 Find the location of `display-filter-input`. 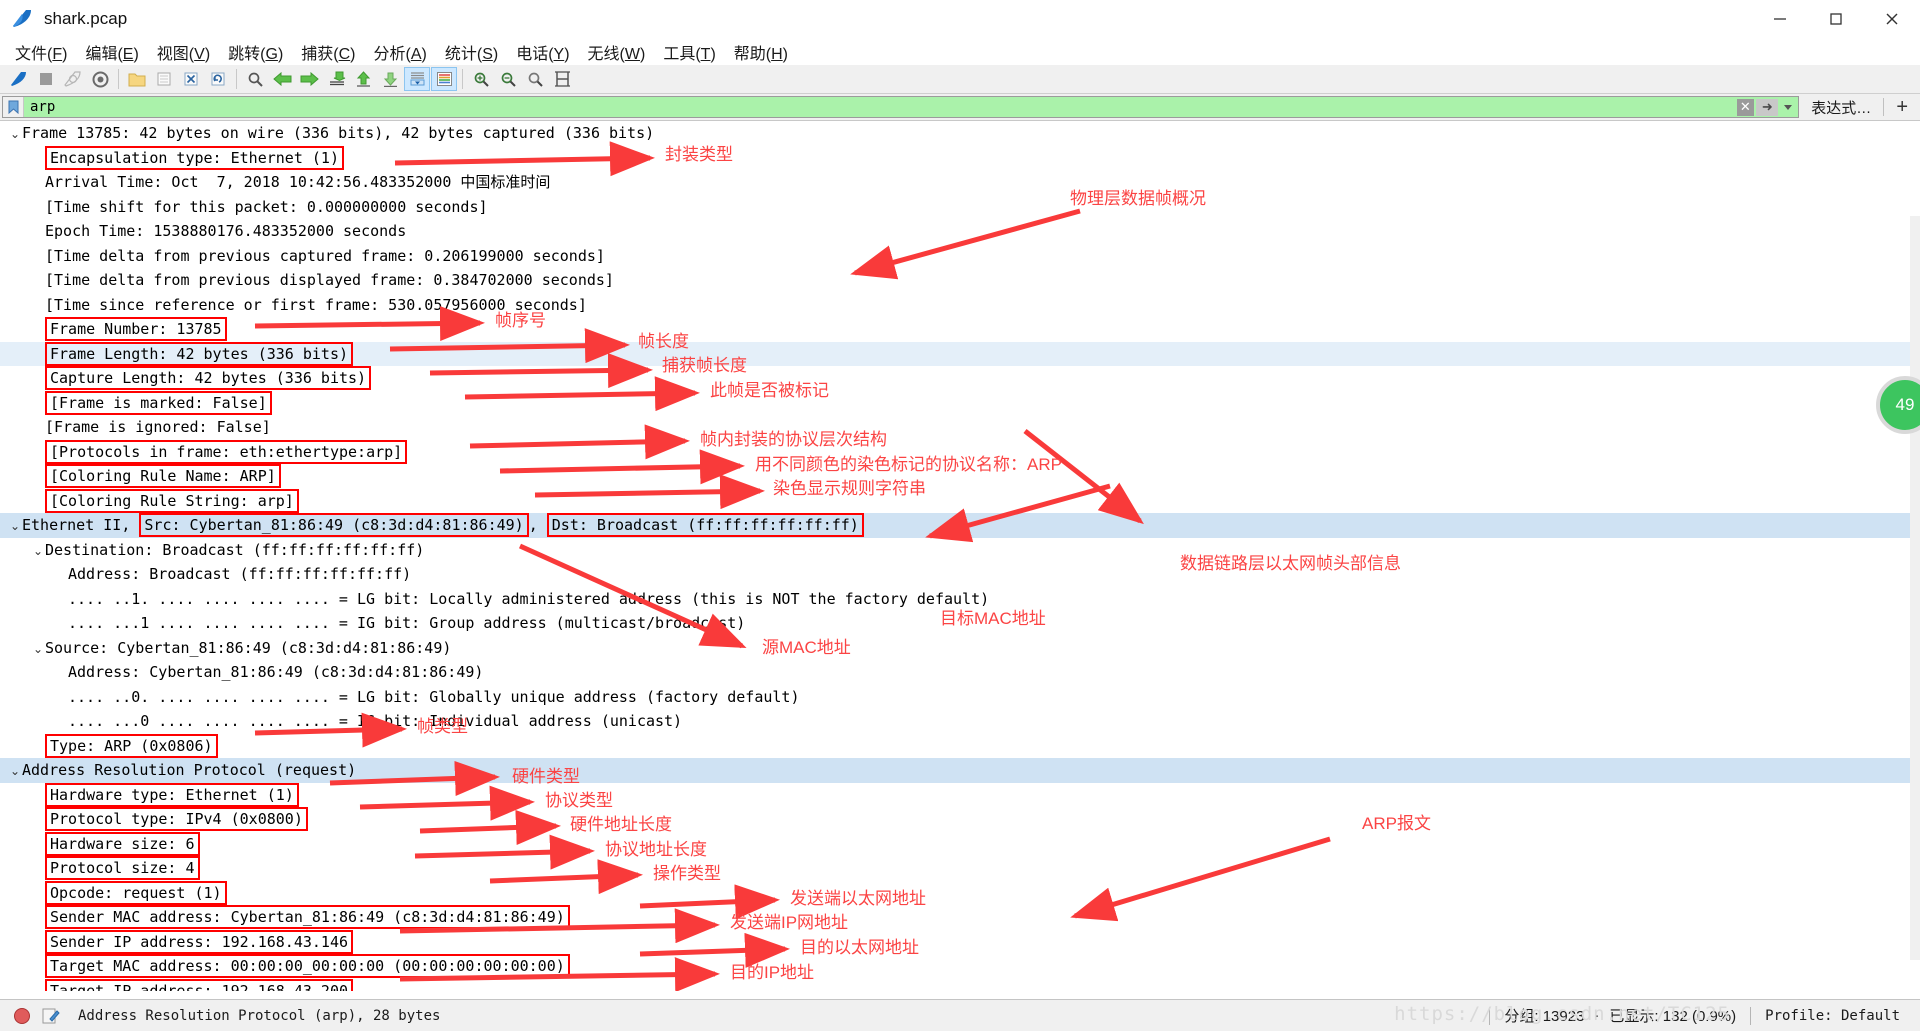

display-filter-input is located at coordinates (879, 107).